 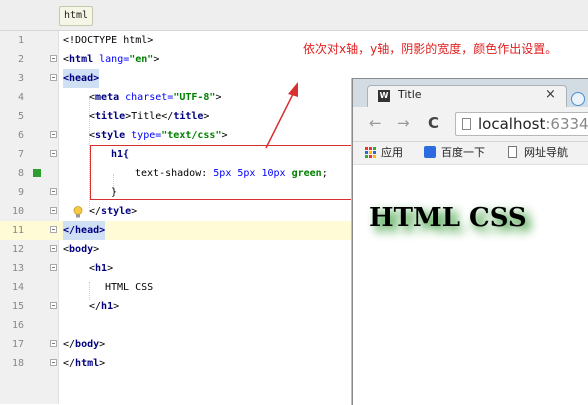 I want to click on line-number: 17, so click(x=17, y=344).